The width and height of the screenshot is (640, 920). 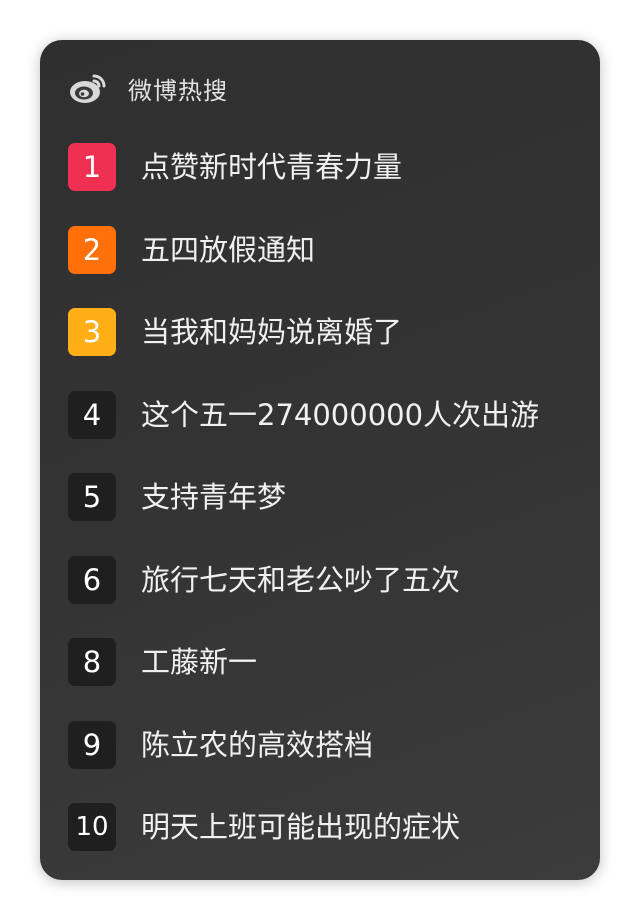 What do you see at coordinates (199, 662) in the screenshot?
I see `hot-search-title: 工藤新一` at bounding box center [199, 662].